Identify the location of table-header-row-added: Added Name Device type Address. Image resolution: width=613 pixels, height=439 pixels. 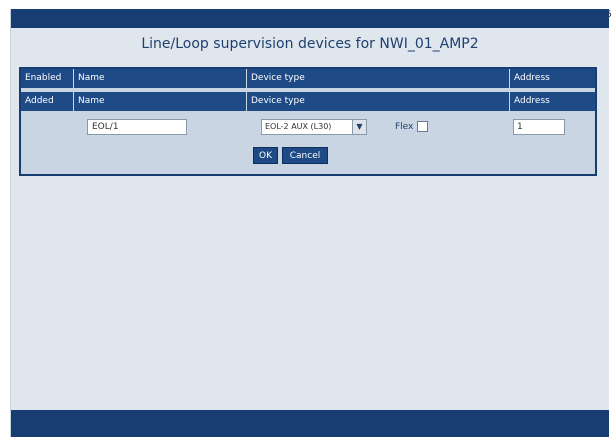
(308, 101).